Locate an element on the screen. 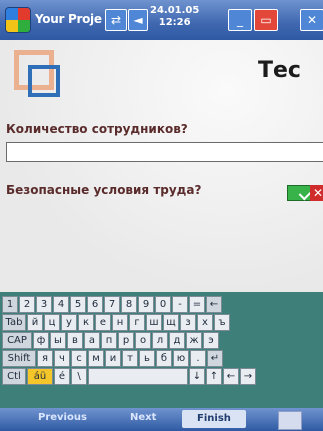 This screenshot has width=323, height=431. question-safety-label: Безопасные условия труда? is located at coordinates (104, 190).